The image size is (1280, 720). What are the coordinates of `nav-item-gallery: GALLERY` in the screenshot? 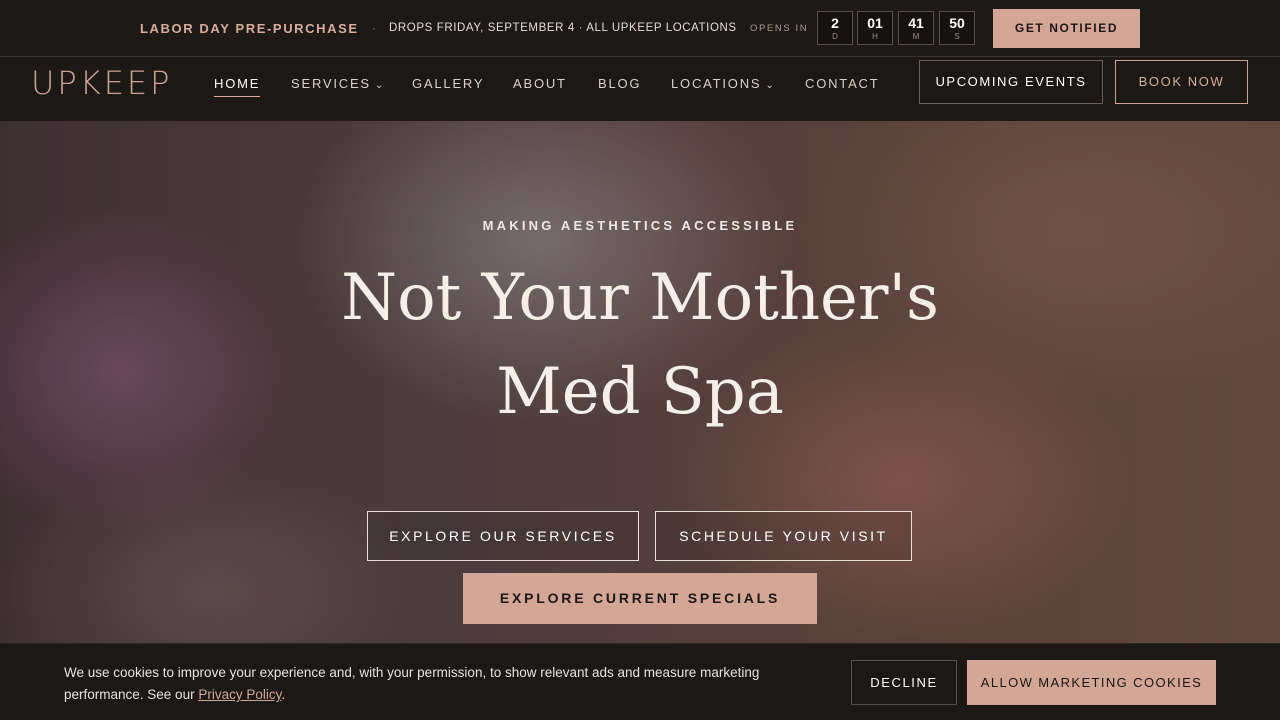 It's located at (448, 83).